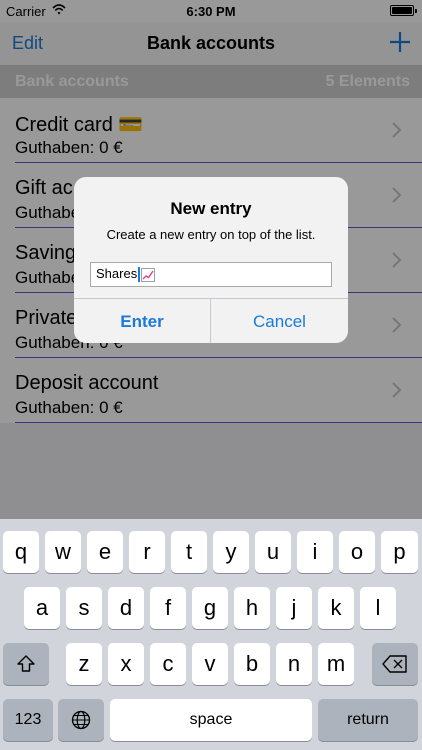 The width and height of the screenshot is (422, 750). I want to click on chart-increasing-icon, so click(148, 274).